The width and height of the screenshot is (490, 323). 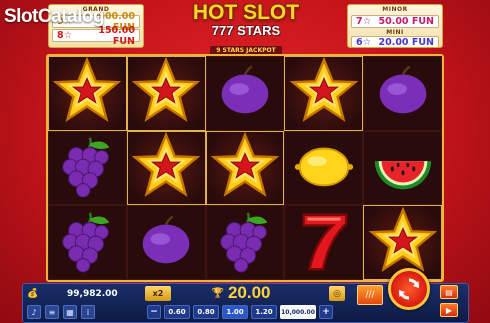 I want to click on game-logo: HOT SLOT 777 STARS 9 STARS JACKPOT, so click(x=246, y=27).